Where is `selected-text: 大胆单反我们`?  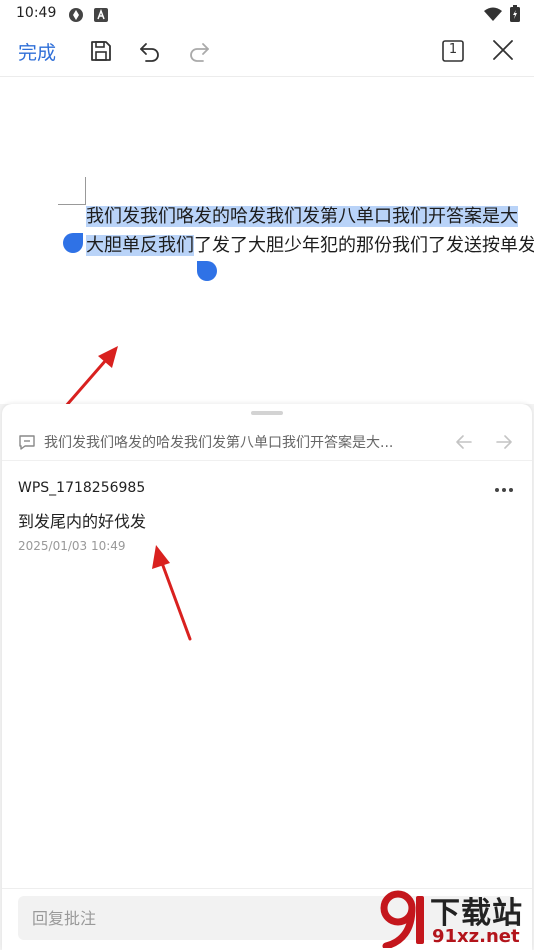 selected-text: 大胆单反我们 is located at coordinates (140, 245).